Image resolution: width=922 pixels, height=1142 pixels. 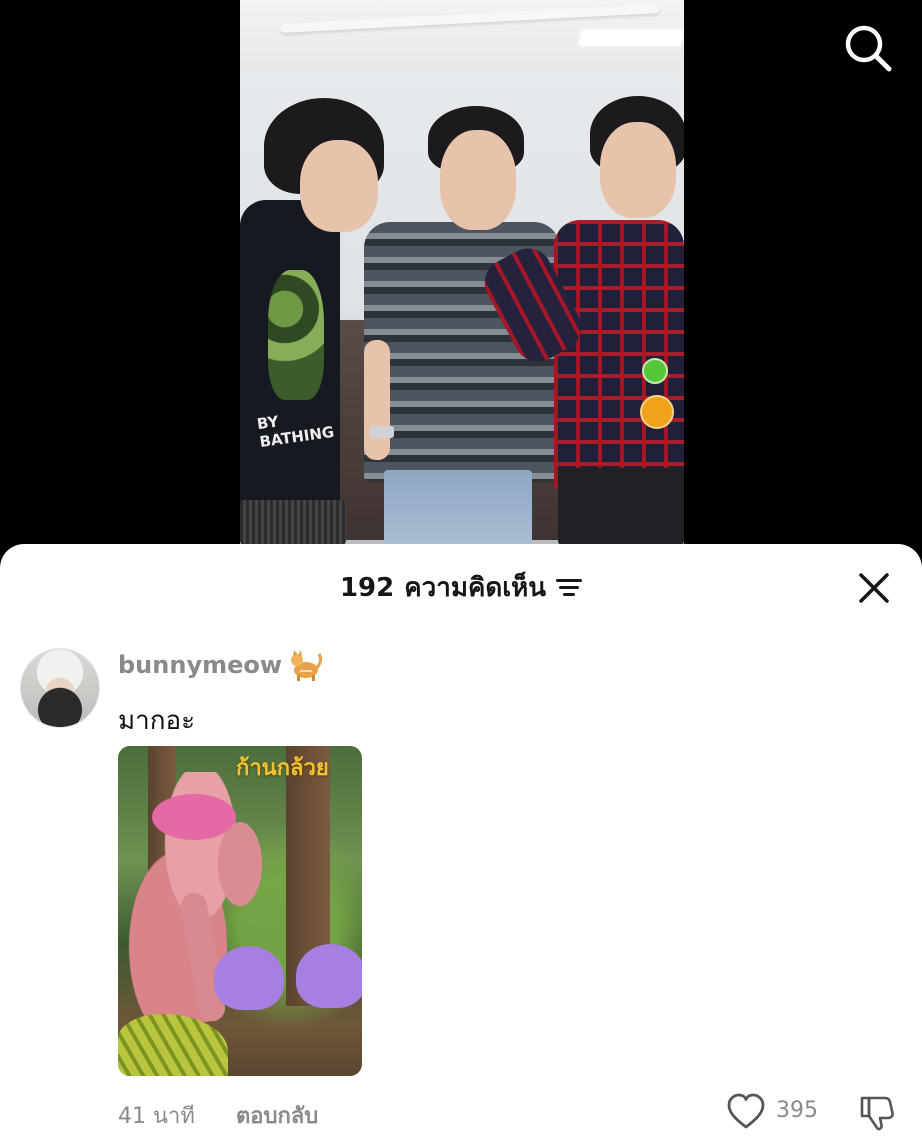 I want to click on heart-icon, so click(x=746, y=1111).